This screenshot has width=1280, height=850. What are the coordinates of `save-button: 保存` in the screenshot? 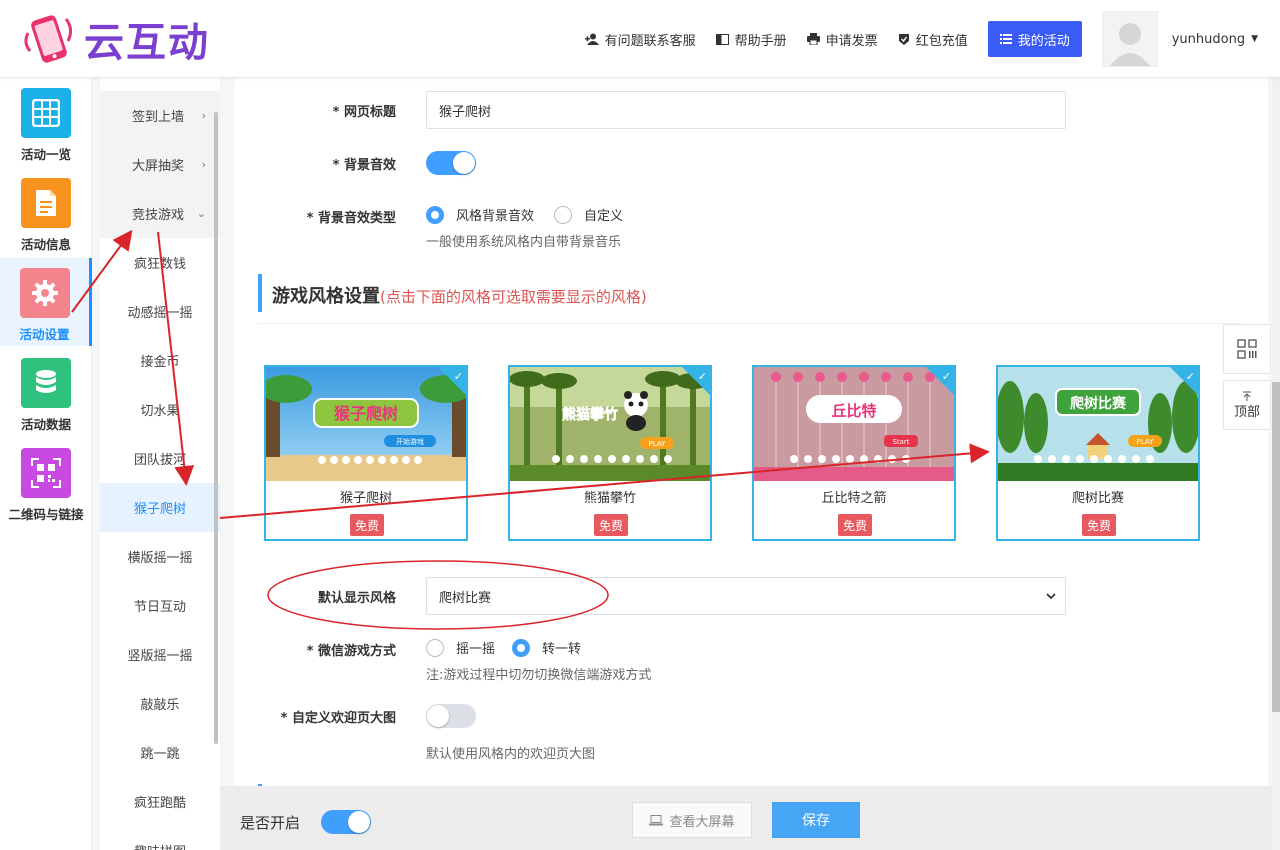 It's located at (816, 820).